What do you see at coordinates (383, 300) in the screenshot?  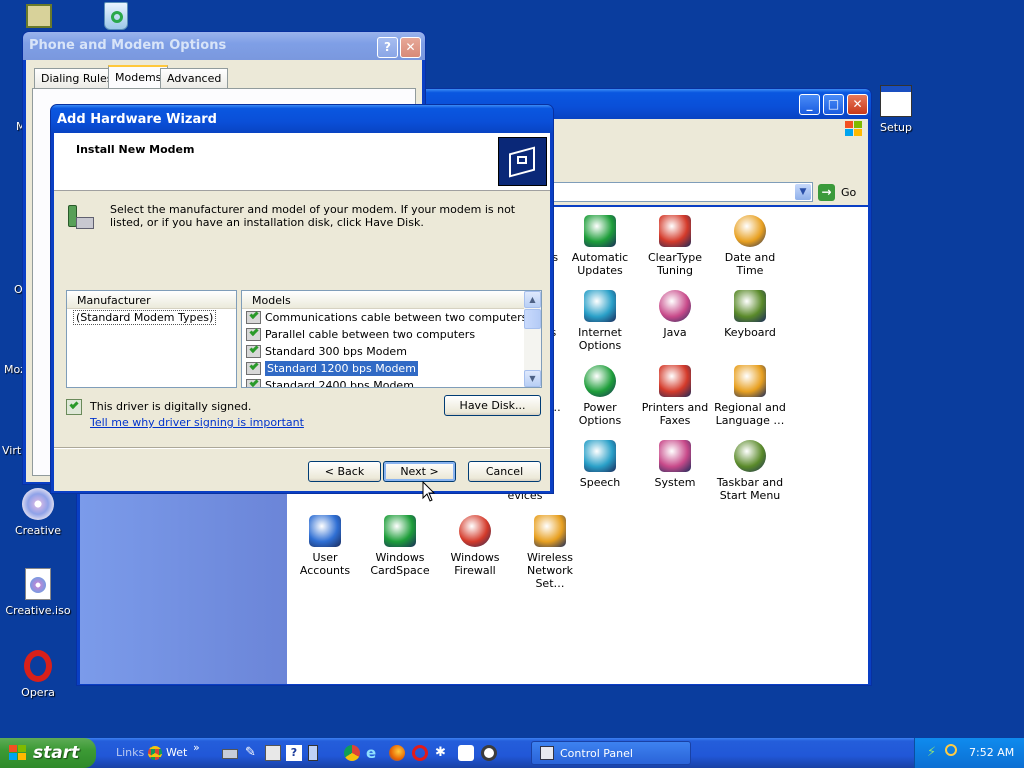 I see `models-header: Models` at bounding box center [383, 300].